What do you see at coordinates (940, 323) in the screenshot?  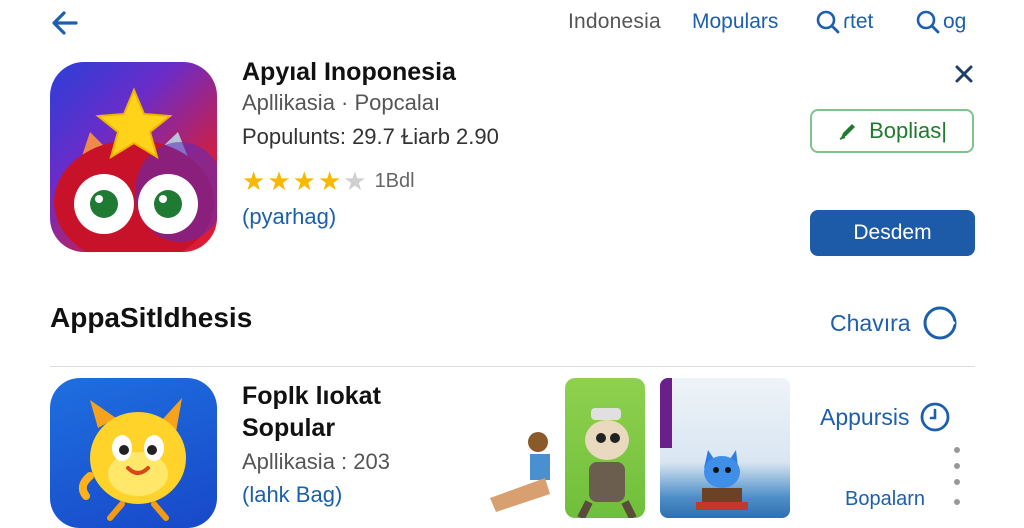 I see `chevron-circle-icon` at bounding box center [940, 323].